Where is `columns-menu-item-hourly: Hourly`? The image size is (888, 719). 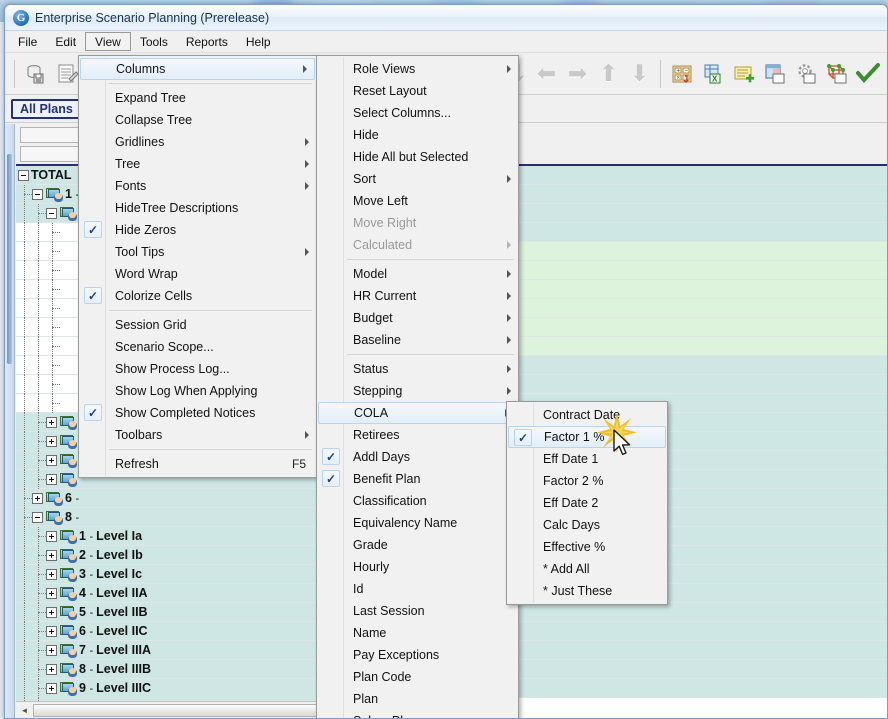
columns-menu-item-hourly: Hourly is located at coordinates (417, 567).